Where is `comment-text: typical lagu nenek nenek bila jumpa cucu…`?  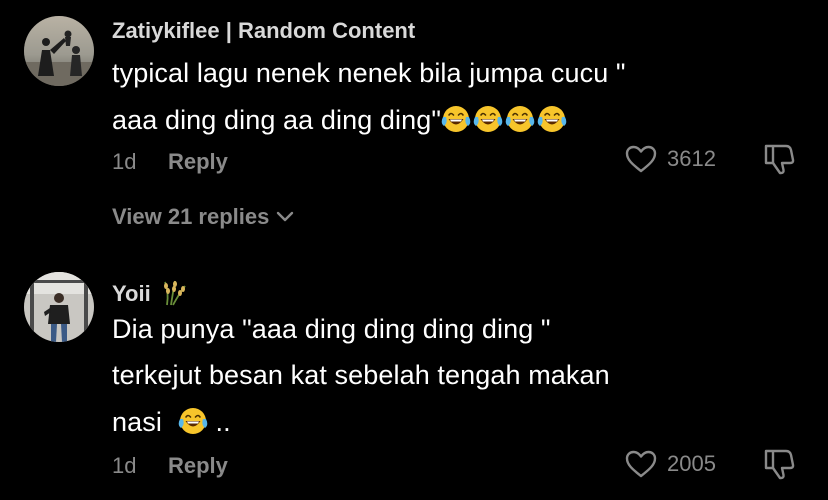 comment-text: typical lagu nenek nenek bila jumpa cucu… is located at coordinates (369, 73).